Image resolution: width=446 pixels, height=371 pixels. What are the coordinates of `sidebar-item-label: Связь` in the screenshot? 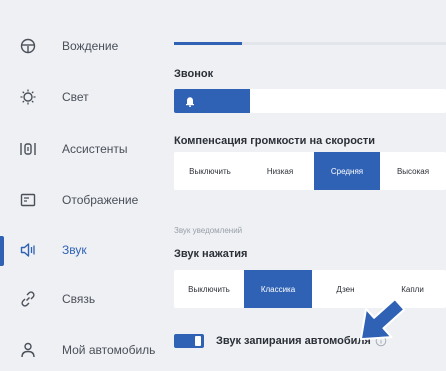 It's located at (79, 299).